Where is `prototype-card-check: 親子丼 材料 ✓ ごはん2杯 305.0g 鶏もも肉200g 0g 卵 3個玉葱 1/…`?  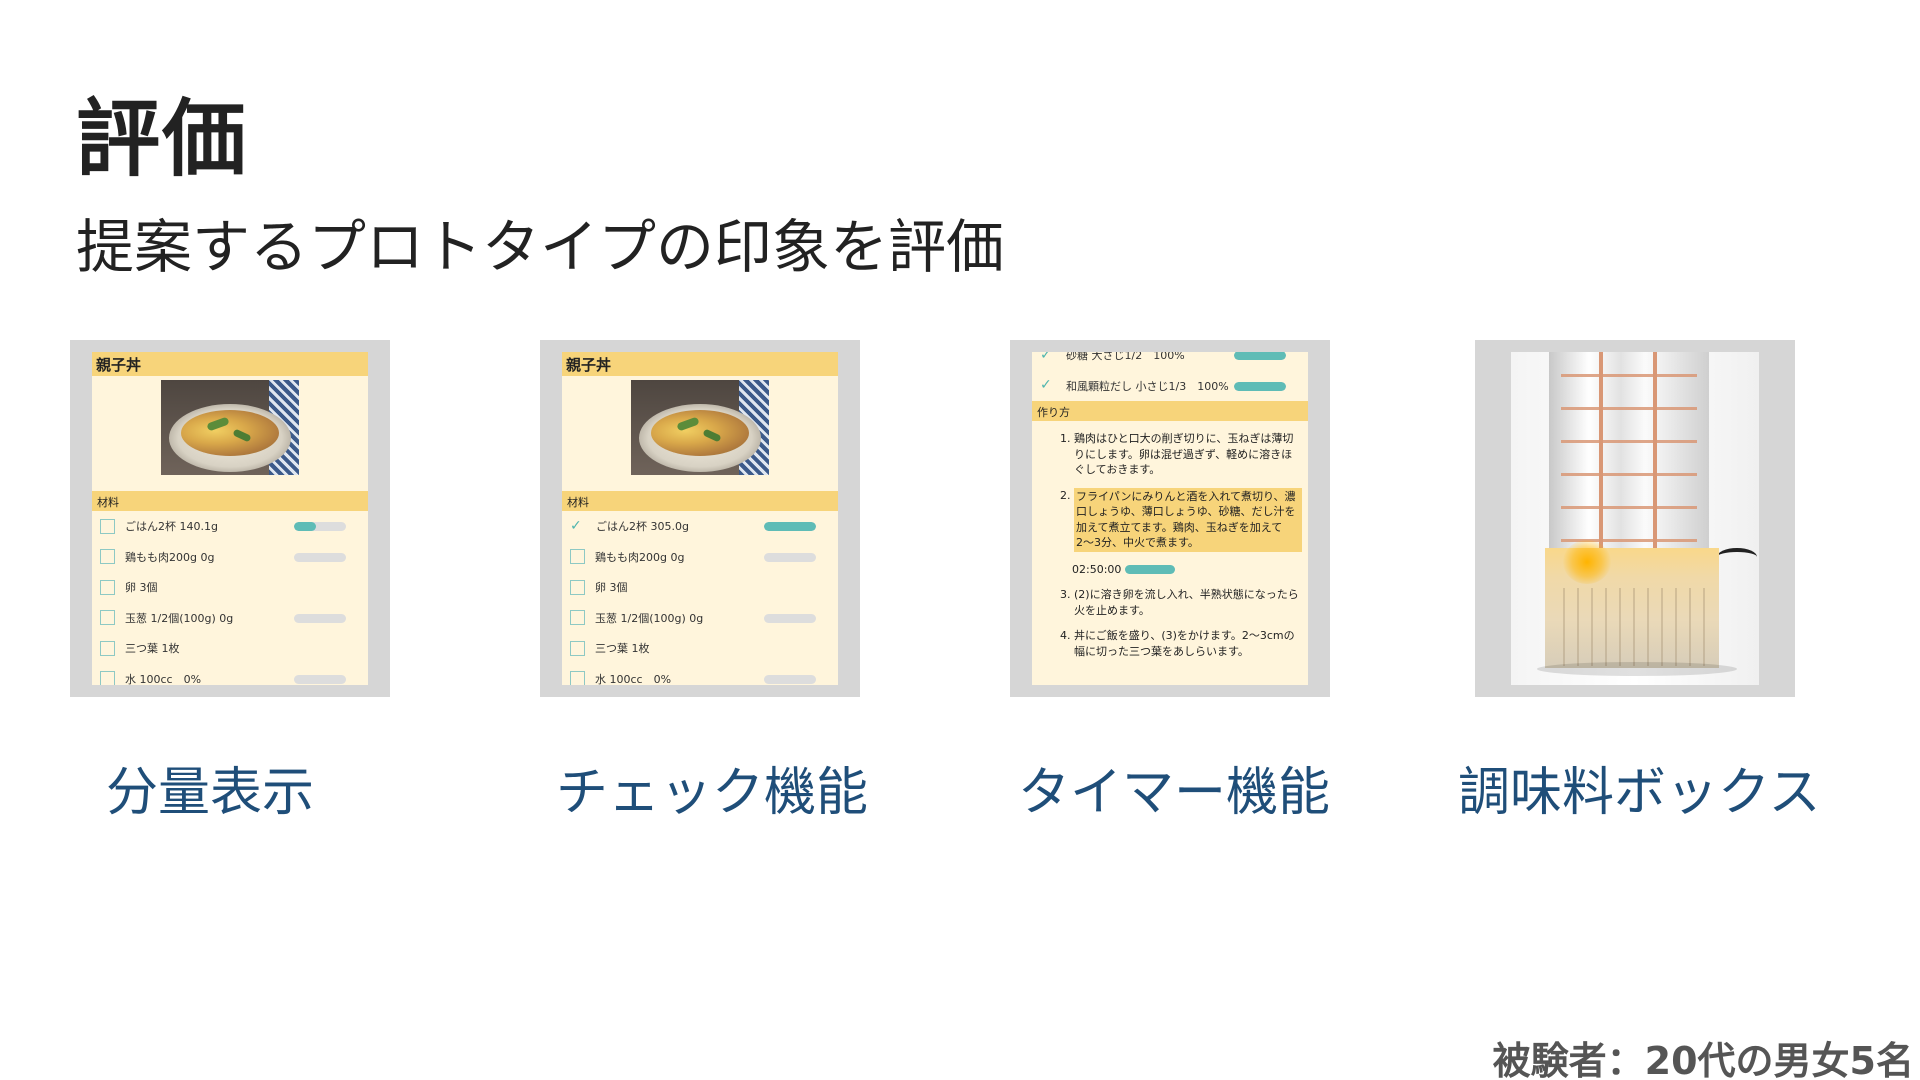 prototype-card-check: 親子丼 材料 ✓ ごはん2杯 305.0g 鶏もも肉200g 0g 卵 3個玉葱 1/… is located at coordinates (700, 518).